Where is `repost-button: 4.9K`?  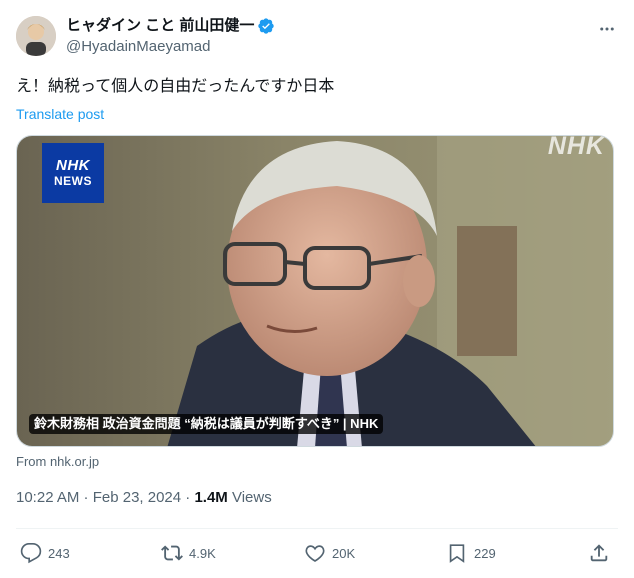
repost-button: 4.9K is located at coordinates (188, 553).